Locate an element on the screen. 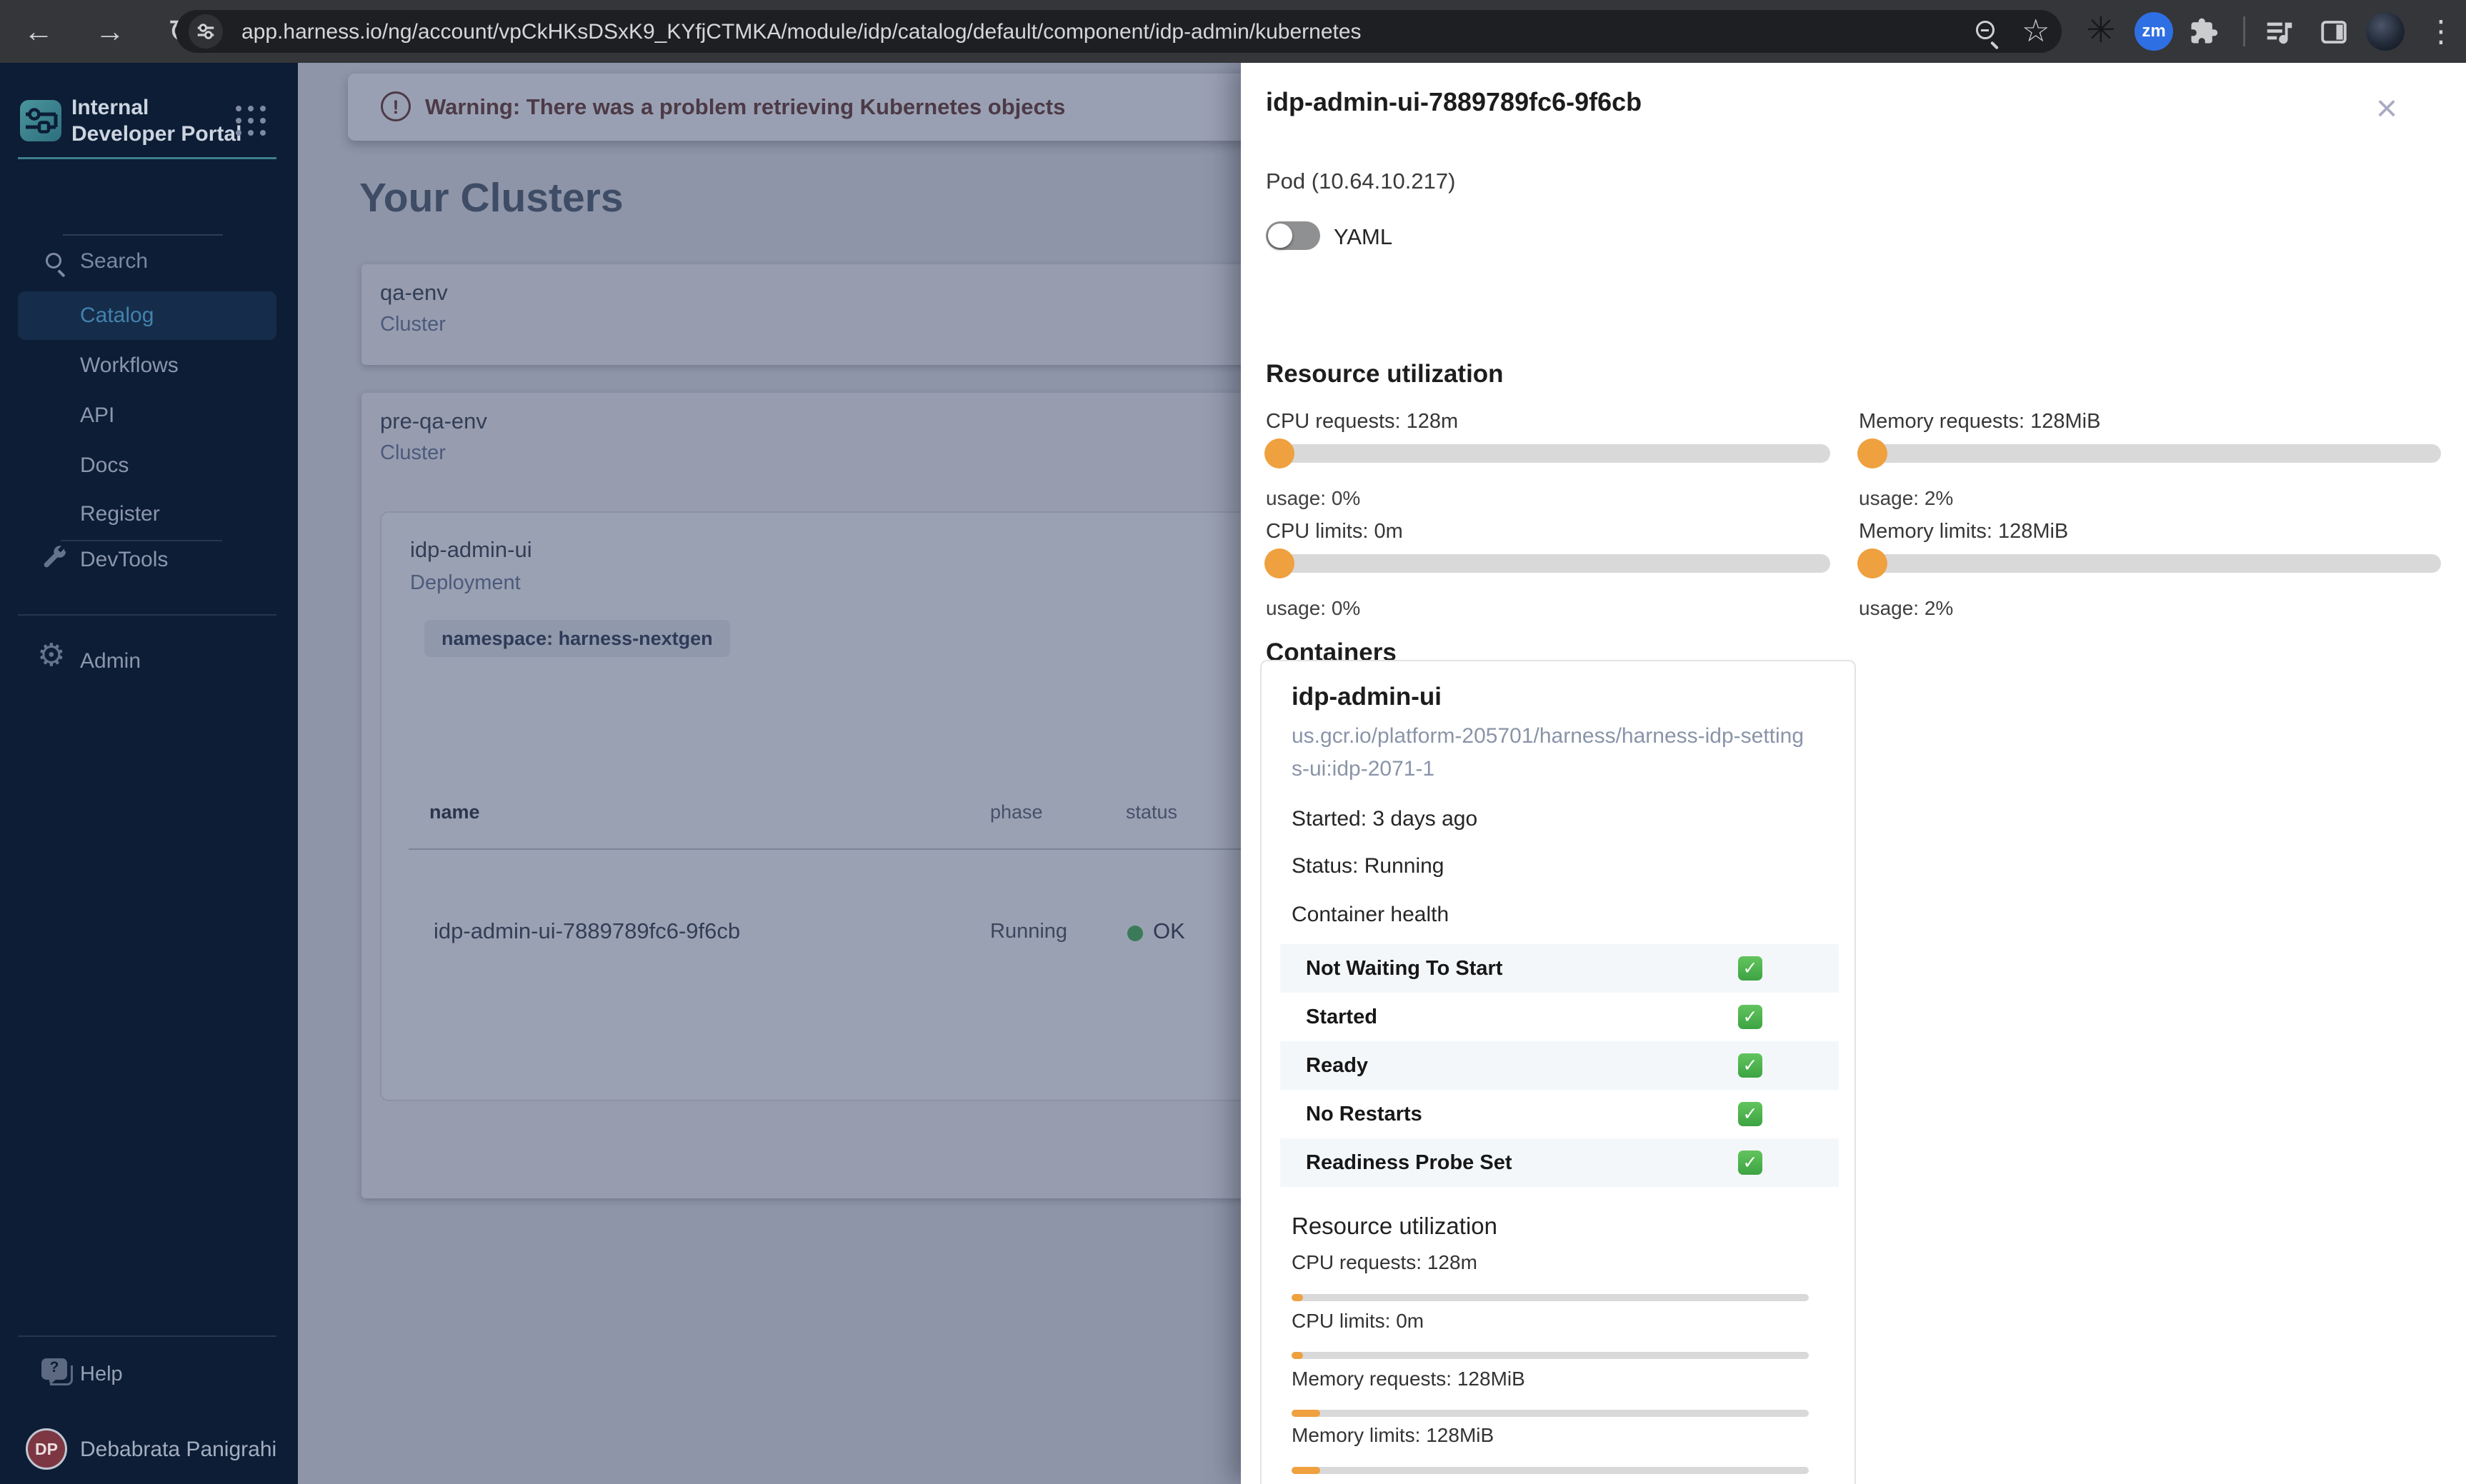 The width and height of the screenshot is (2466, 1484). sidebar-item-catalog: Catalog is located at coordinates (117, 315).